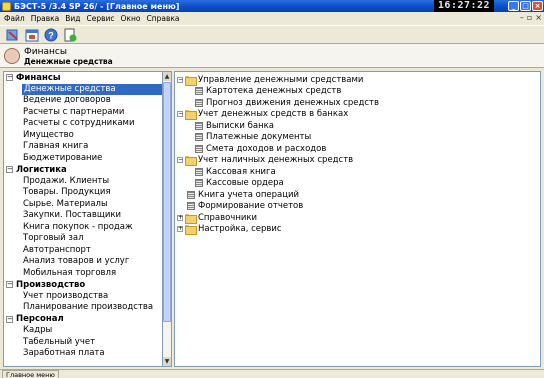  Describe the element at coordinates (46, 18) in the screenshot. I see `menu-edit: Правка` at that location.